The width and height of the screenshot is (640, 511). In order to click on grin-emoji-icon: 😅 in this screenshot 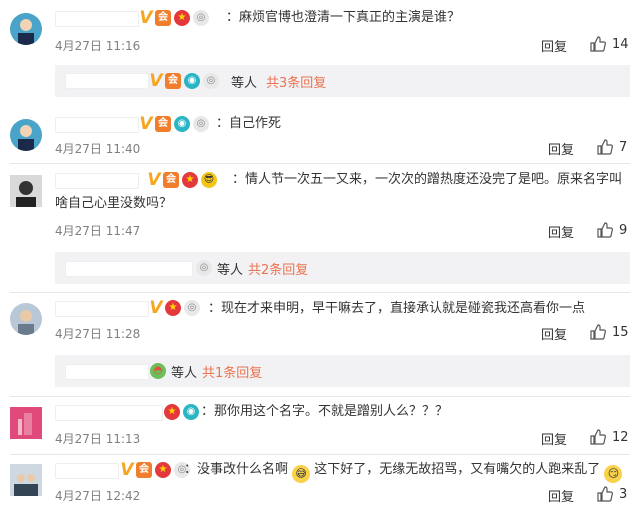, I will do `click(301, 474)`.